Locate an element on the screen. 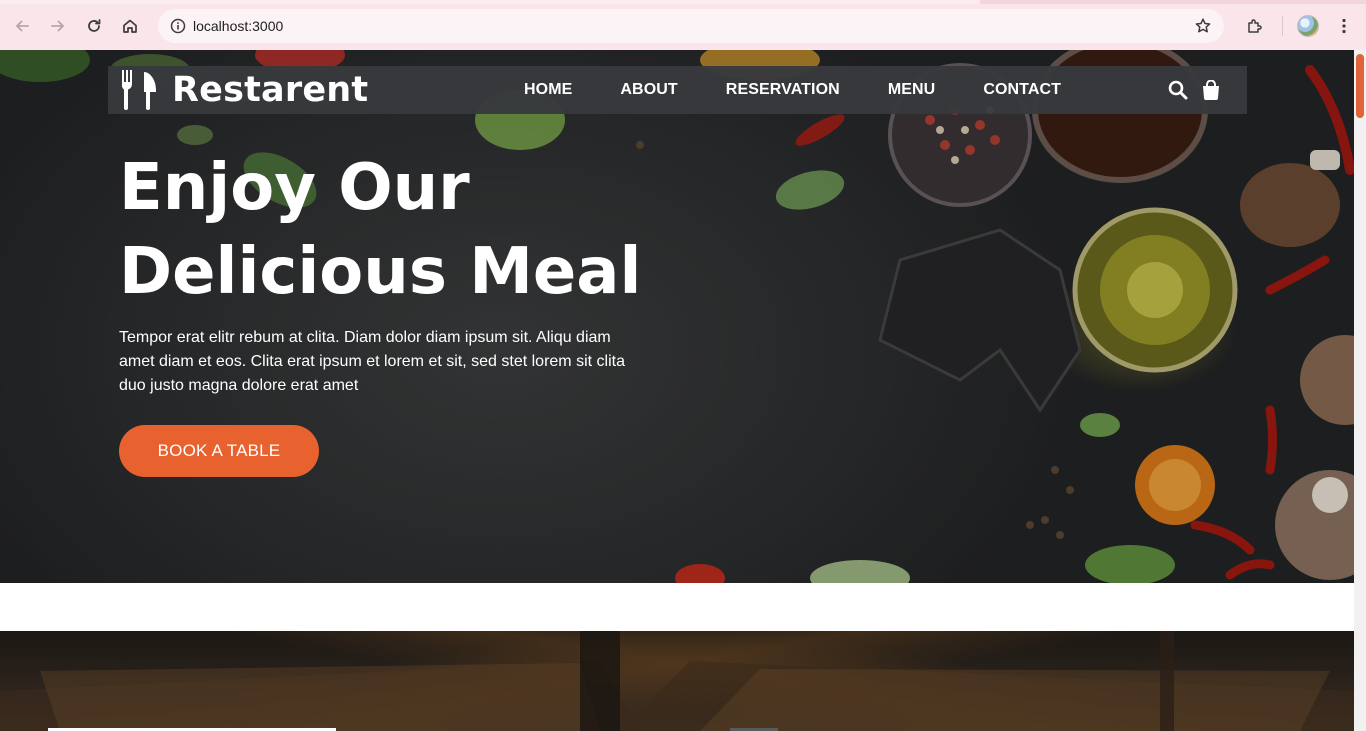 The image size is (1366, 731). reload-icon is located at coordinates (94, 25).